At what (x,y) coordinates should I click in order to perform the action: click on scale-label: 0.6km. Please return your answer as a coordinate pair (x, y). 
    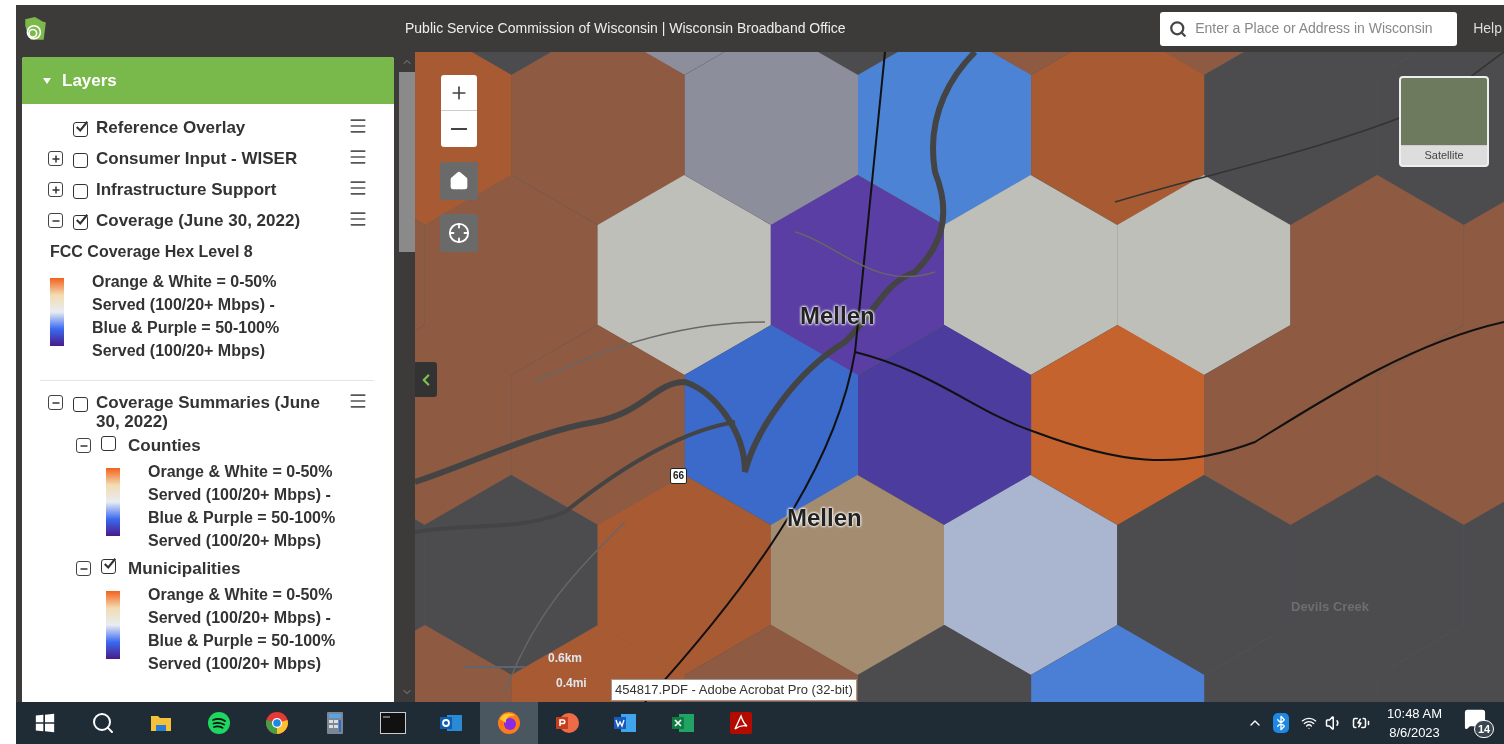
    Looking at the image, I should click on (565, 658).